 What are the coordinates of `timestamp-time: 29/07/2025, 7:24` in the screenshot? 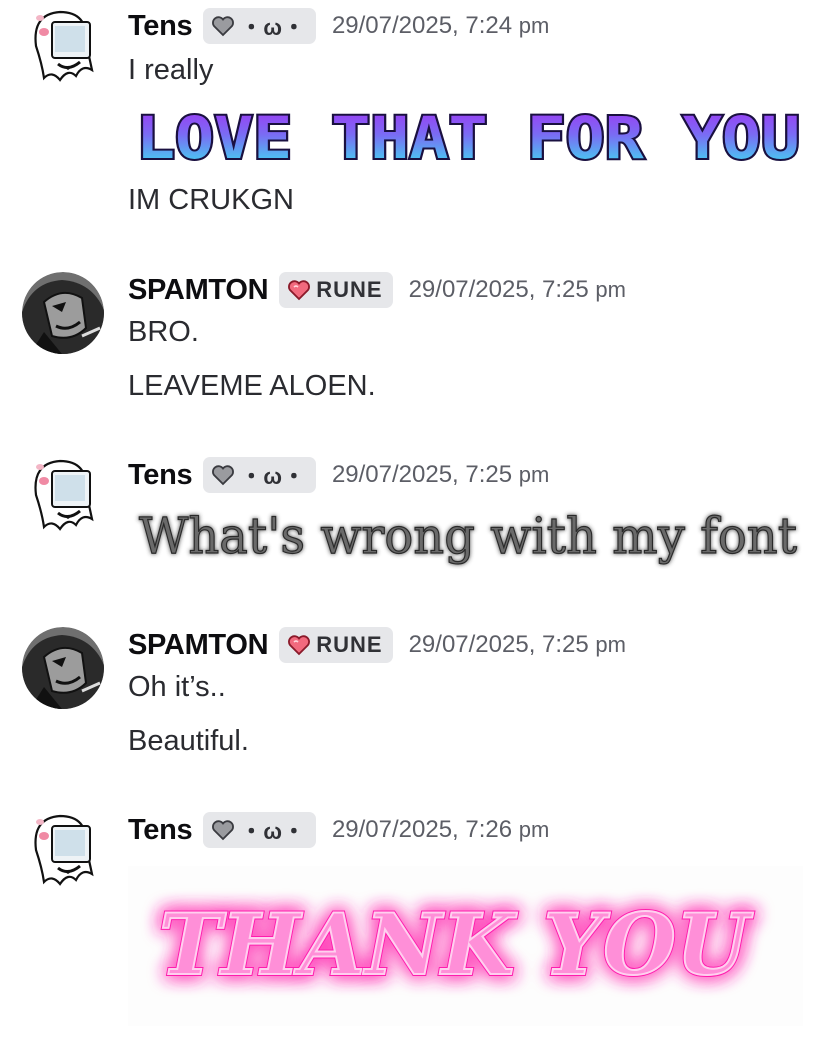 It's located at (422, 25).